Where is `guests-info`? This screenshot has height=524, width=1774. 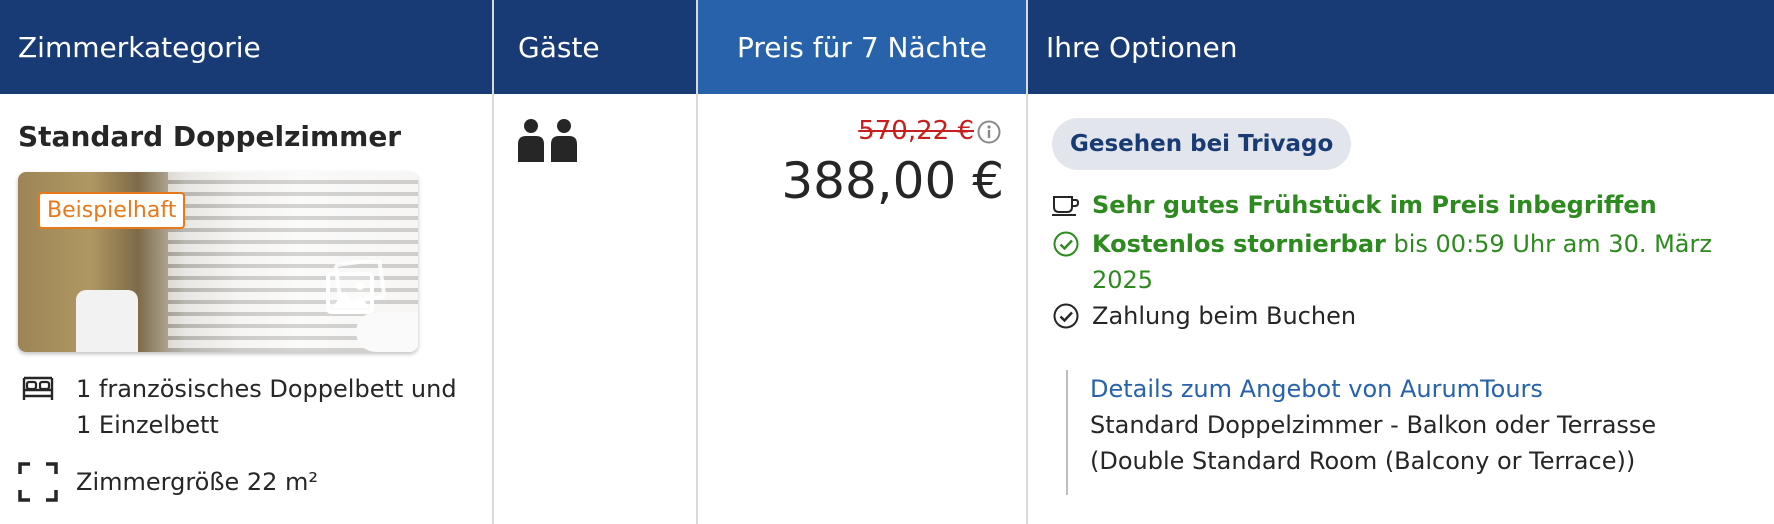
guests-info is located at coordinates (548, 142).